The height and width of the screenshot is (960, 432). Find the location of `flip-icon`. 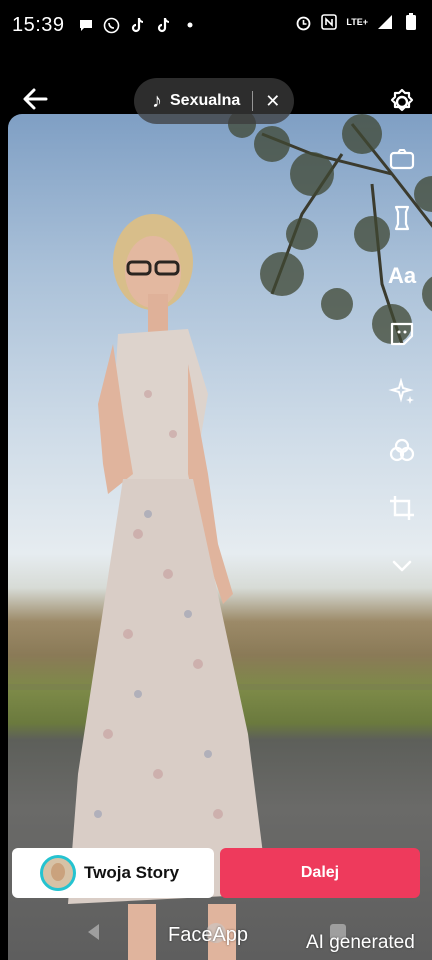

flip-icon is located at coordinates (402, 159).